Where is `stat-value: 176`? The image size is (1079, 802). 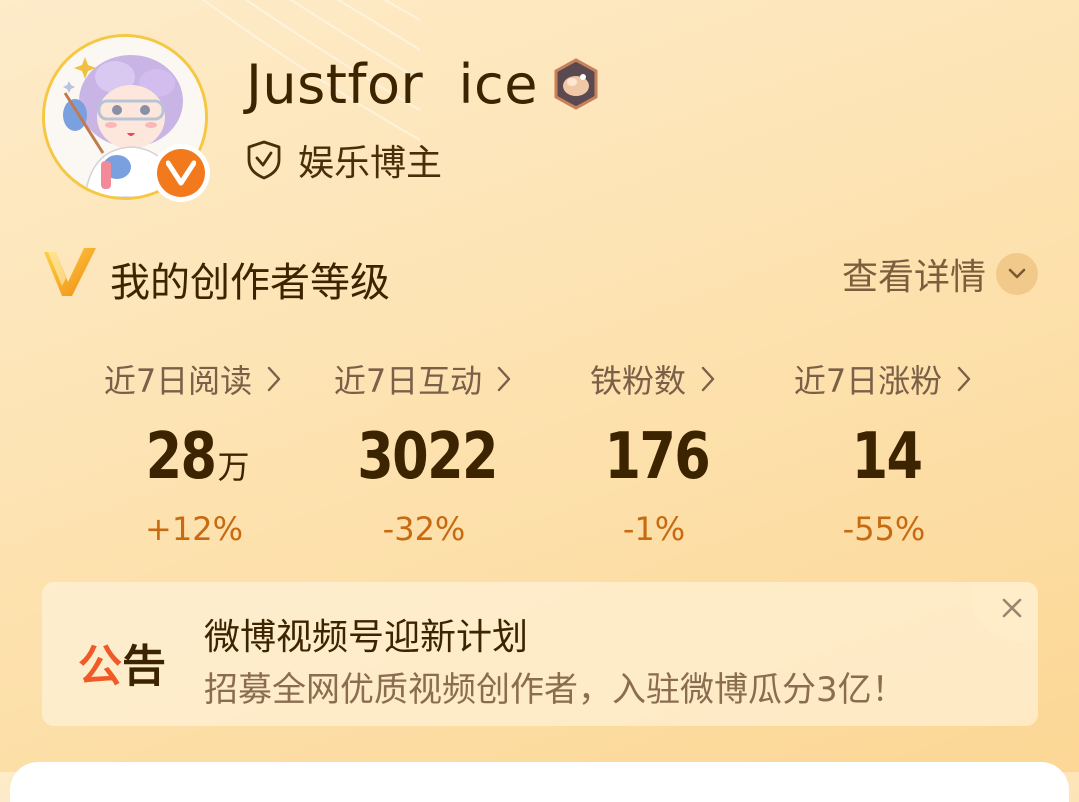 stat-value: 176 is located at coordinates (657, 457).